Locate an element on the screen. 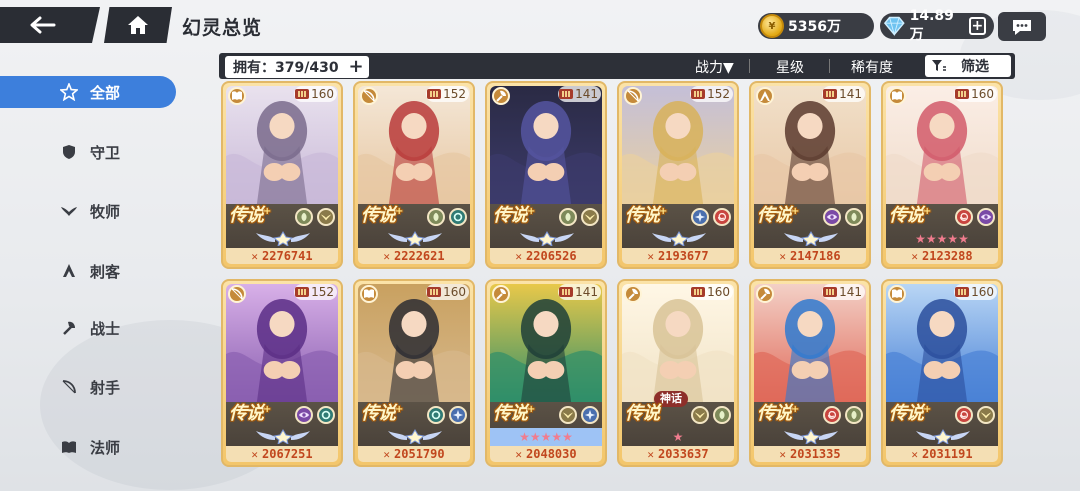 Image resolution: width=1080 pixels, height=491 pixels. shield-icon is located at coordinates (69, 152).